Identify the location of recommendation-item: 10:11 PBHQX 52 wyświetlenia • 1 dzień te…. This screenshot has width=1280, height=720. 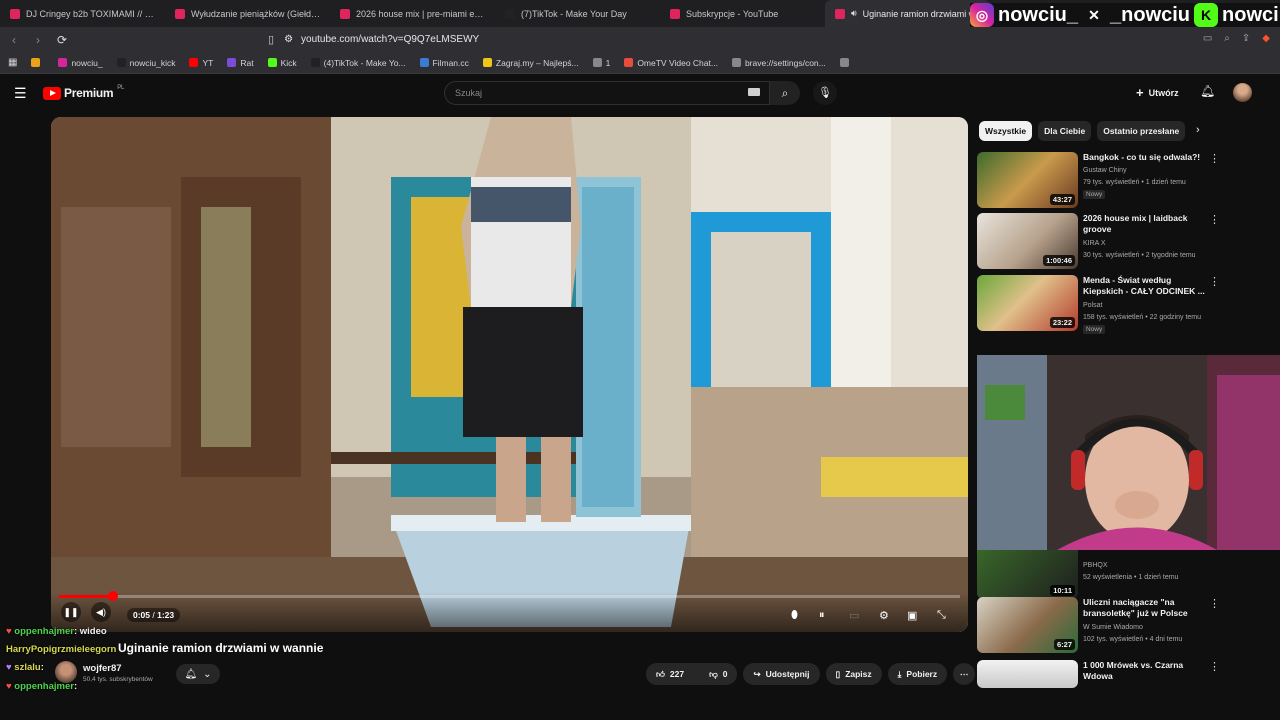
(1122, 571).